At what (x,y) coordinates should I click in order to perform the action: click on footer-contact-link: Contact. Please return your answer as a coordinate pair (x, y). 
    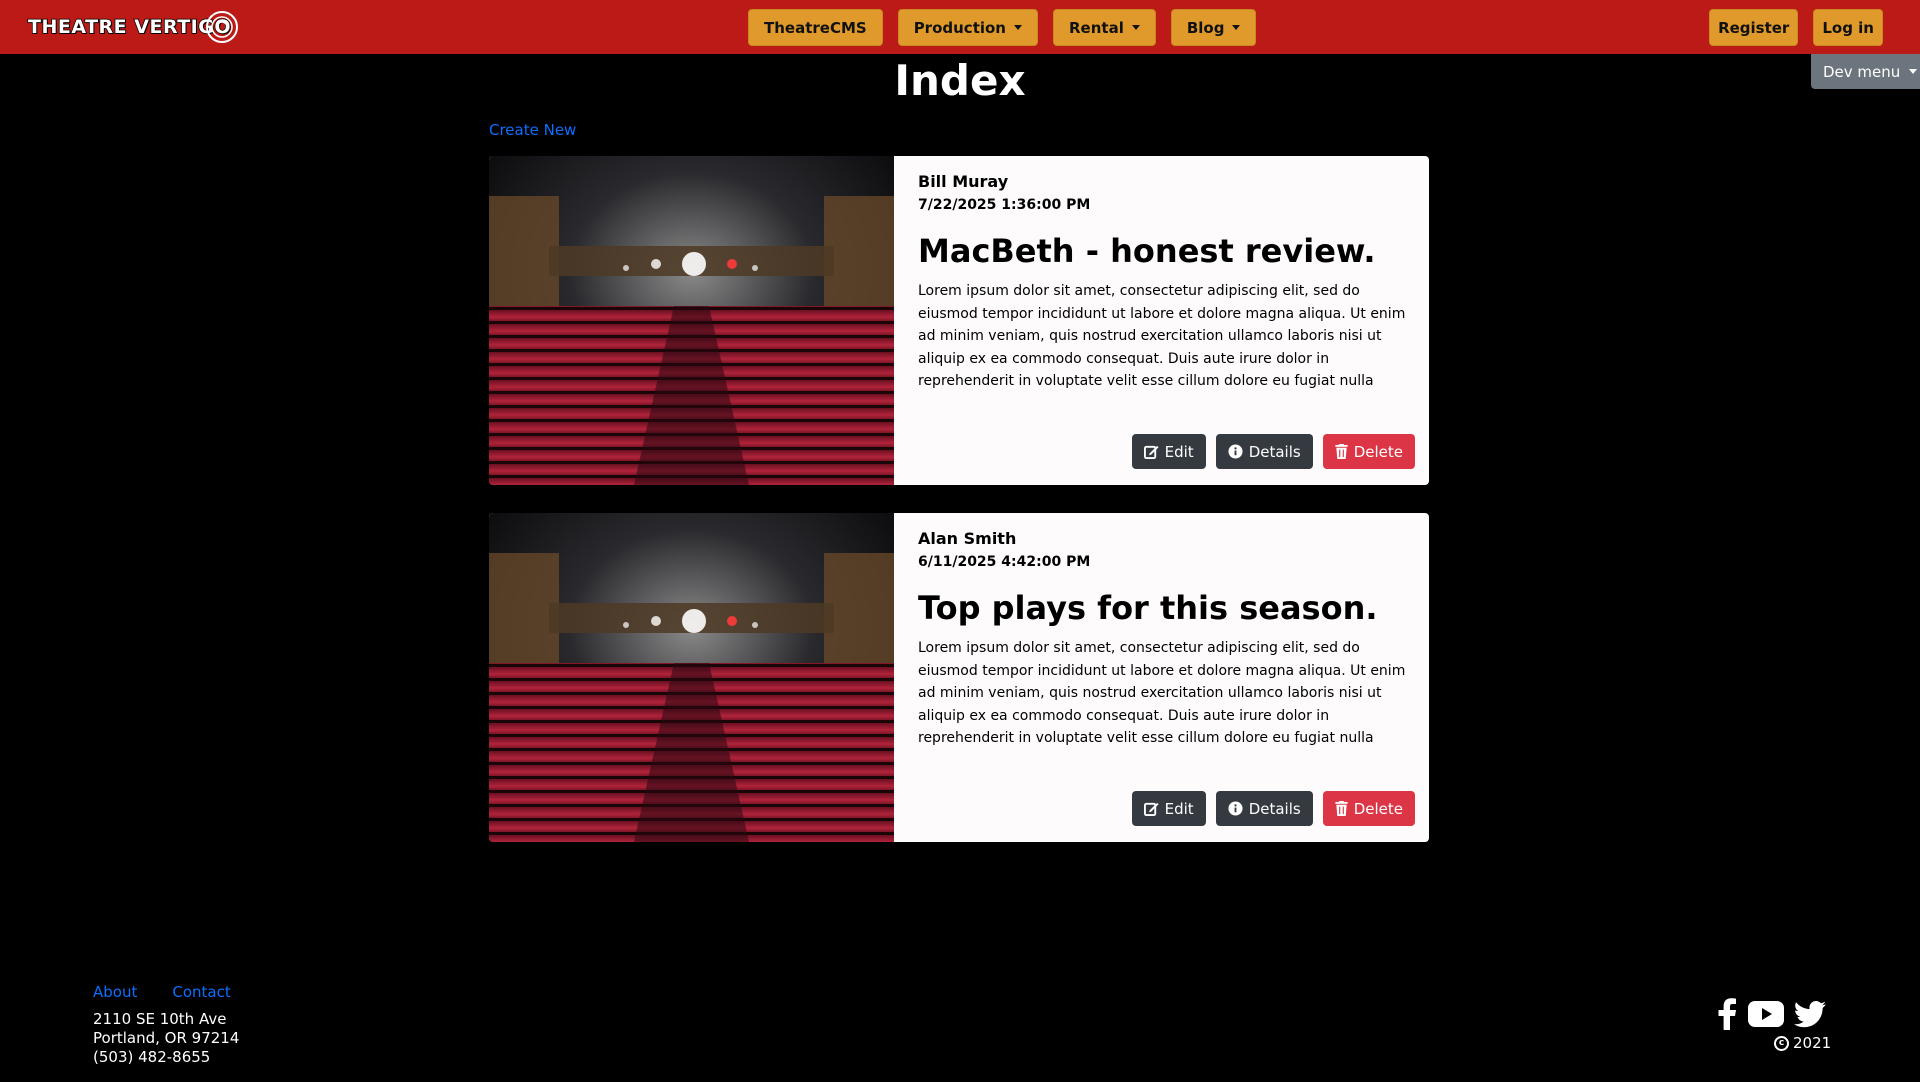
    Looking at the image, I should click on (201, 992).